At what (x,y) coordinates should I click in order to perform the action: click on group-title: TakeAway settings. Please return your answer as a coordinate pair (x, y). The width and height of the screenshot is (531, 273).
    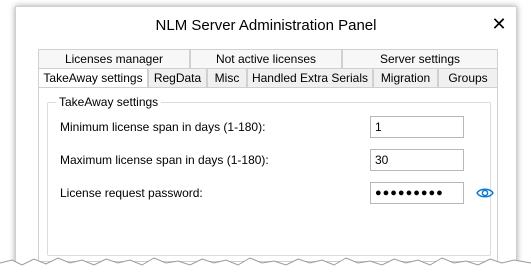
    Looking at the image, I should click on (109, 102).